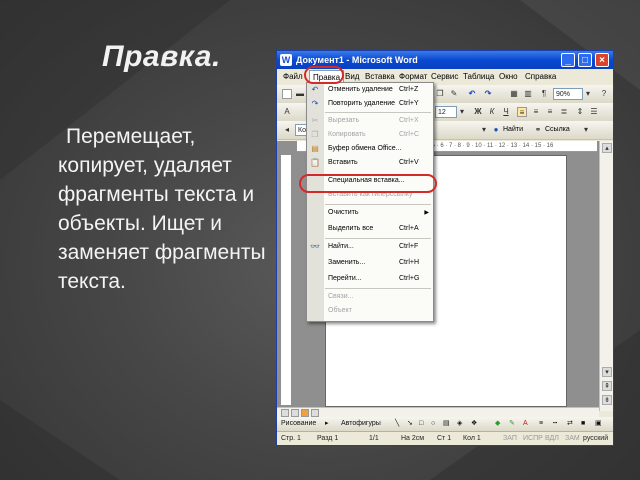 This screenshot has height=480, width=640. What do you see at coordinates (594, 112) in the screenshot?
I see `numbering-icon: ☰` at bounding box center [594, 112].